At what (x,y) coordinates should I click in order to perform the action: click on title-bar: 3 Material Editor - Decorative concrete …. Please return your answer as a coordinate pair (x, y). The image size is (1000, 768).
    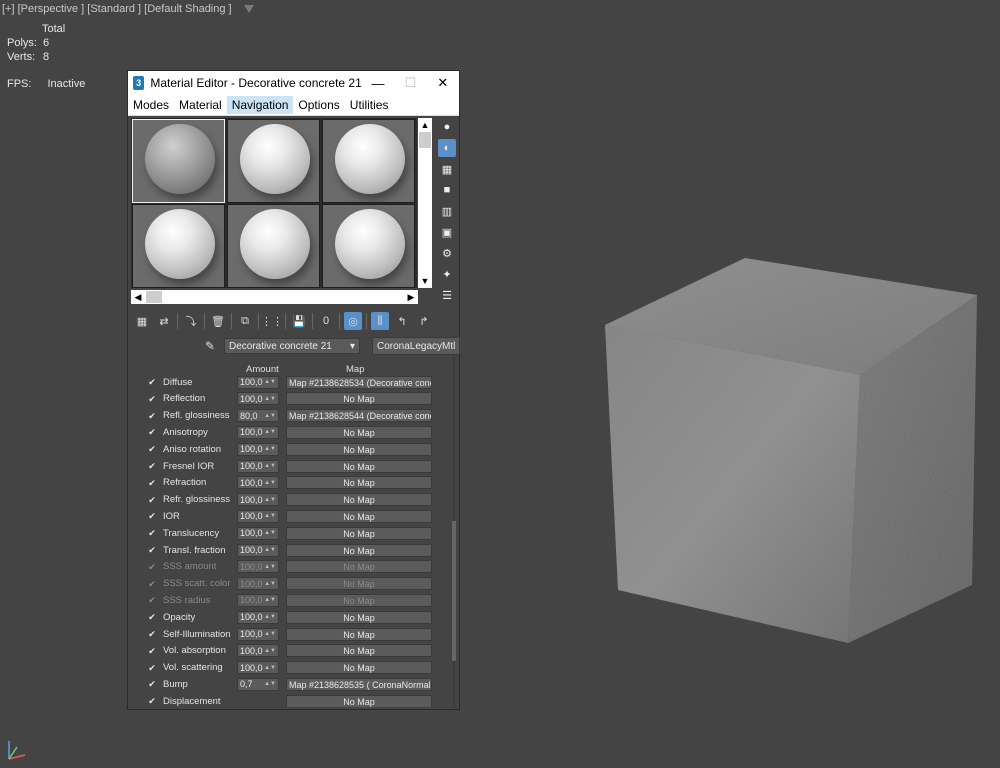
    Looking at the image, I should click on (293, 83).